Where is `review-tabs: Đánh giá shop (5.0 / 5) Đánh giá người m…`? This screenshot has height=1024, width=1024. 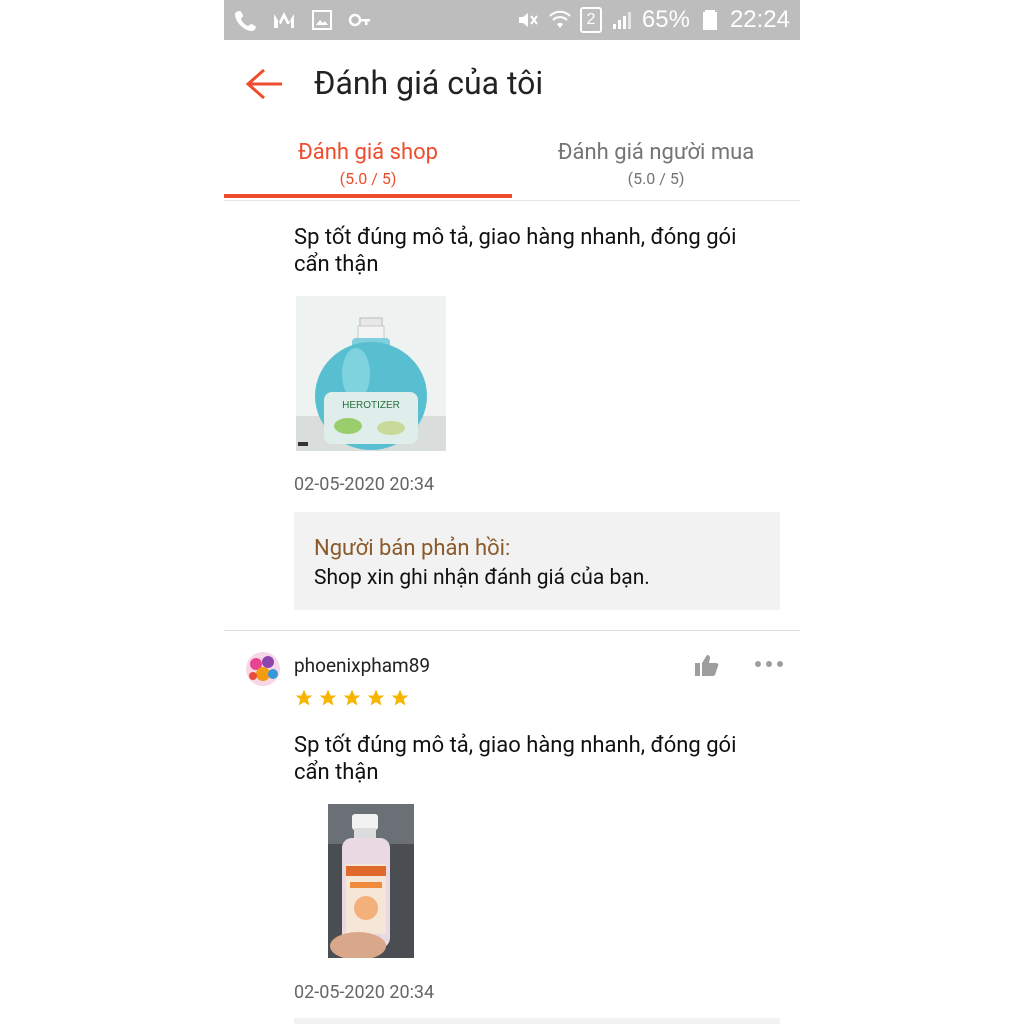 review-tabs: Đánh giá shop (5.0 / 5) Đánh giá người m… is located at coordinates (512, 164).